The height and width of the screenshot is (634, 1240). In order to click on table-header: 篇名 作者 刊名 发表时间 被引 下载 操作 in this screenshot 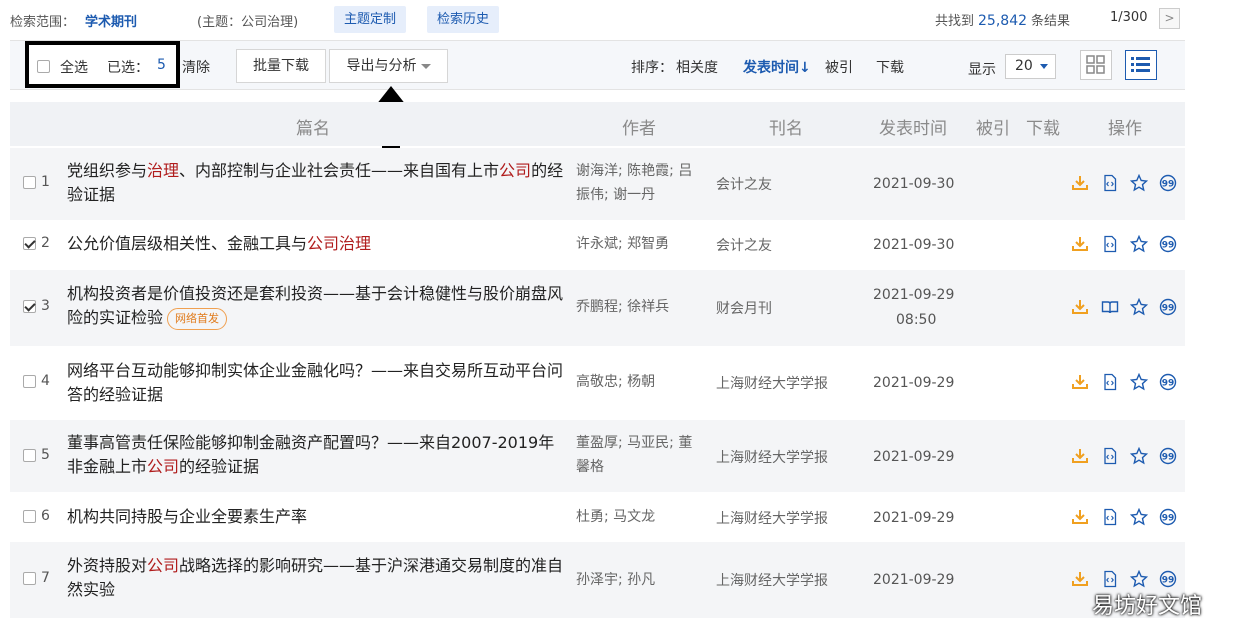, I will do `click(597, 124)`.